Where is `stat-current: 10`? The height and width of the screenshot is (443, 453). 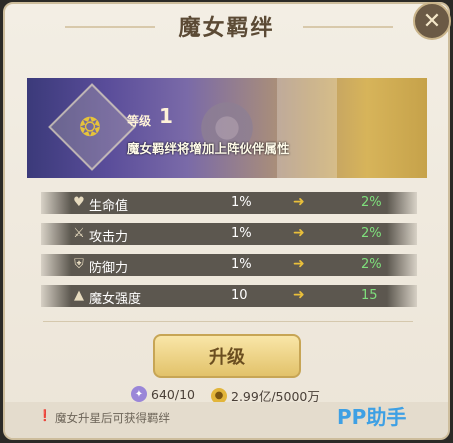
stat-current: 10 is located at coordinates (239, 295).